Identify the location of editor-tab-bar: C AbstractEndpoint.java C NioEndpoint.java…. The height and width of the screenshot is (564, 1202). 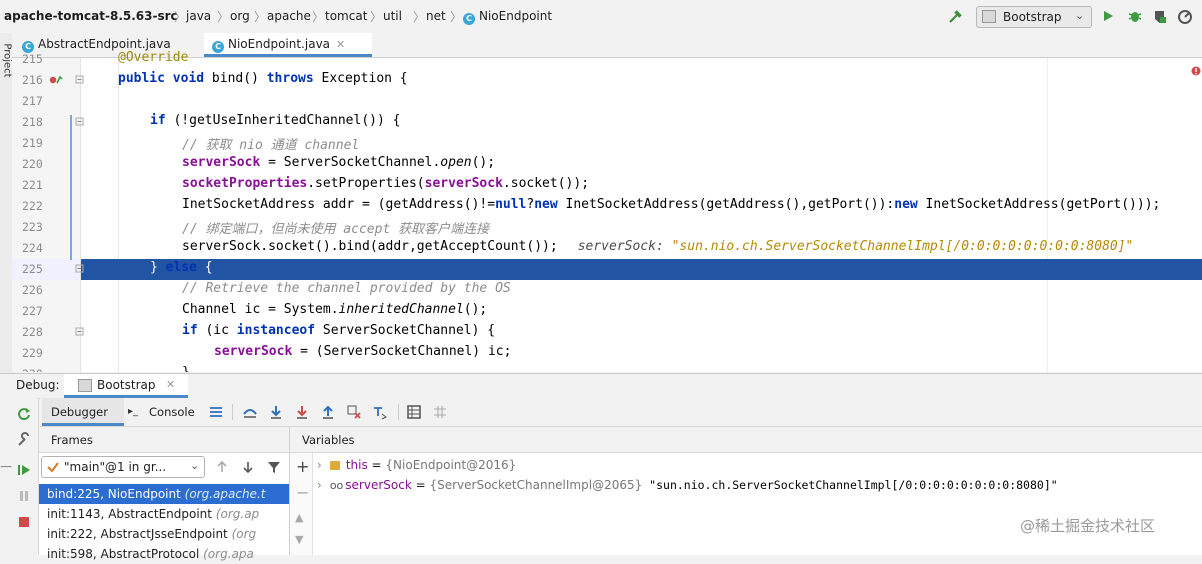
(607, 45).